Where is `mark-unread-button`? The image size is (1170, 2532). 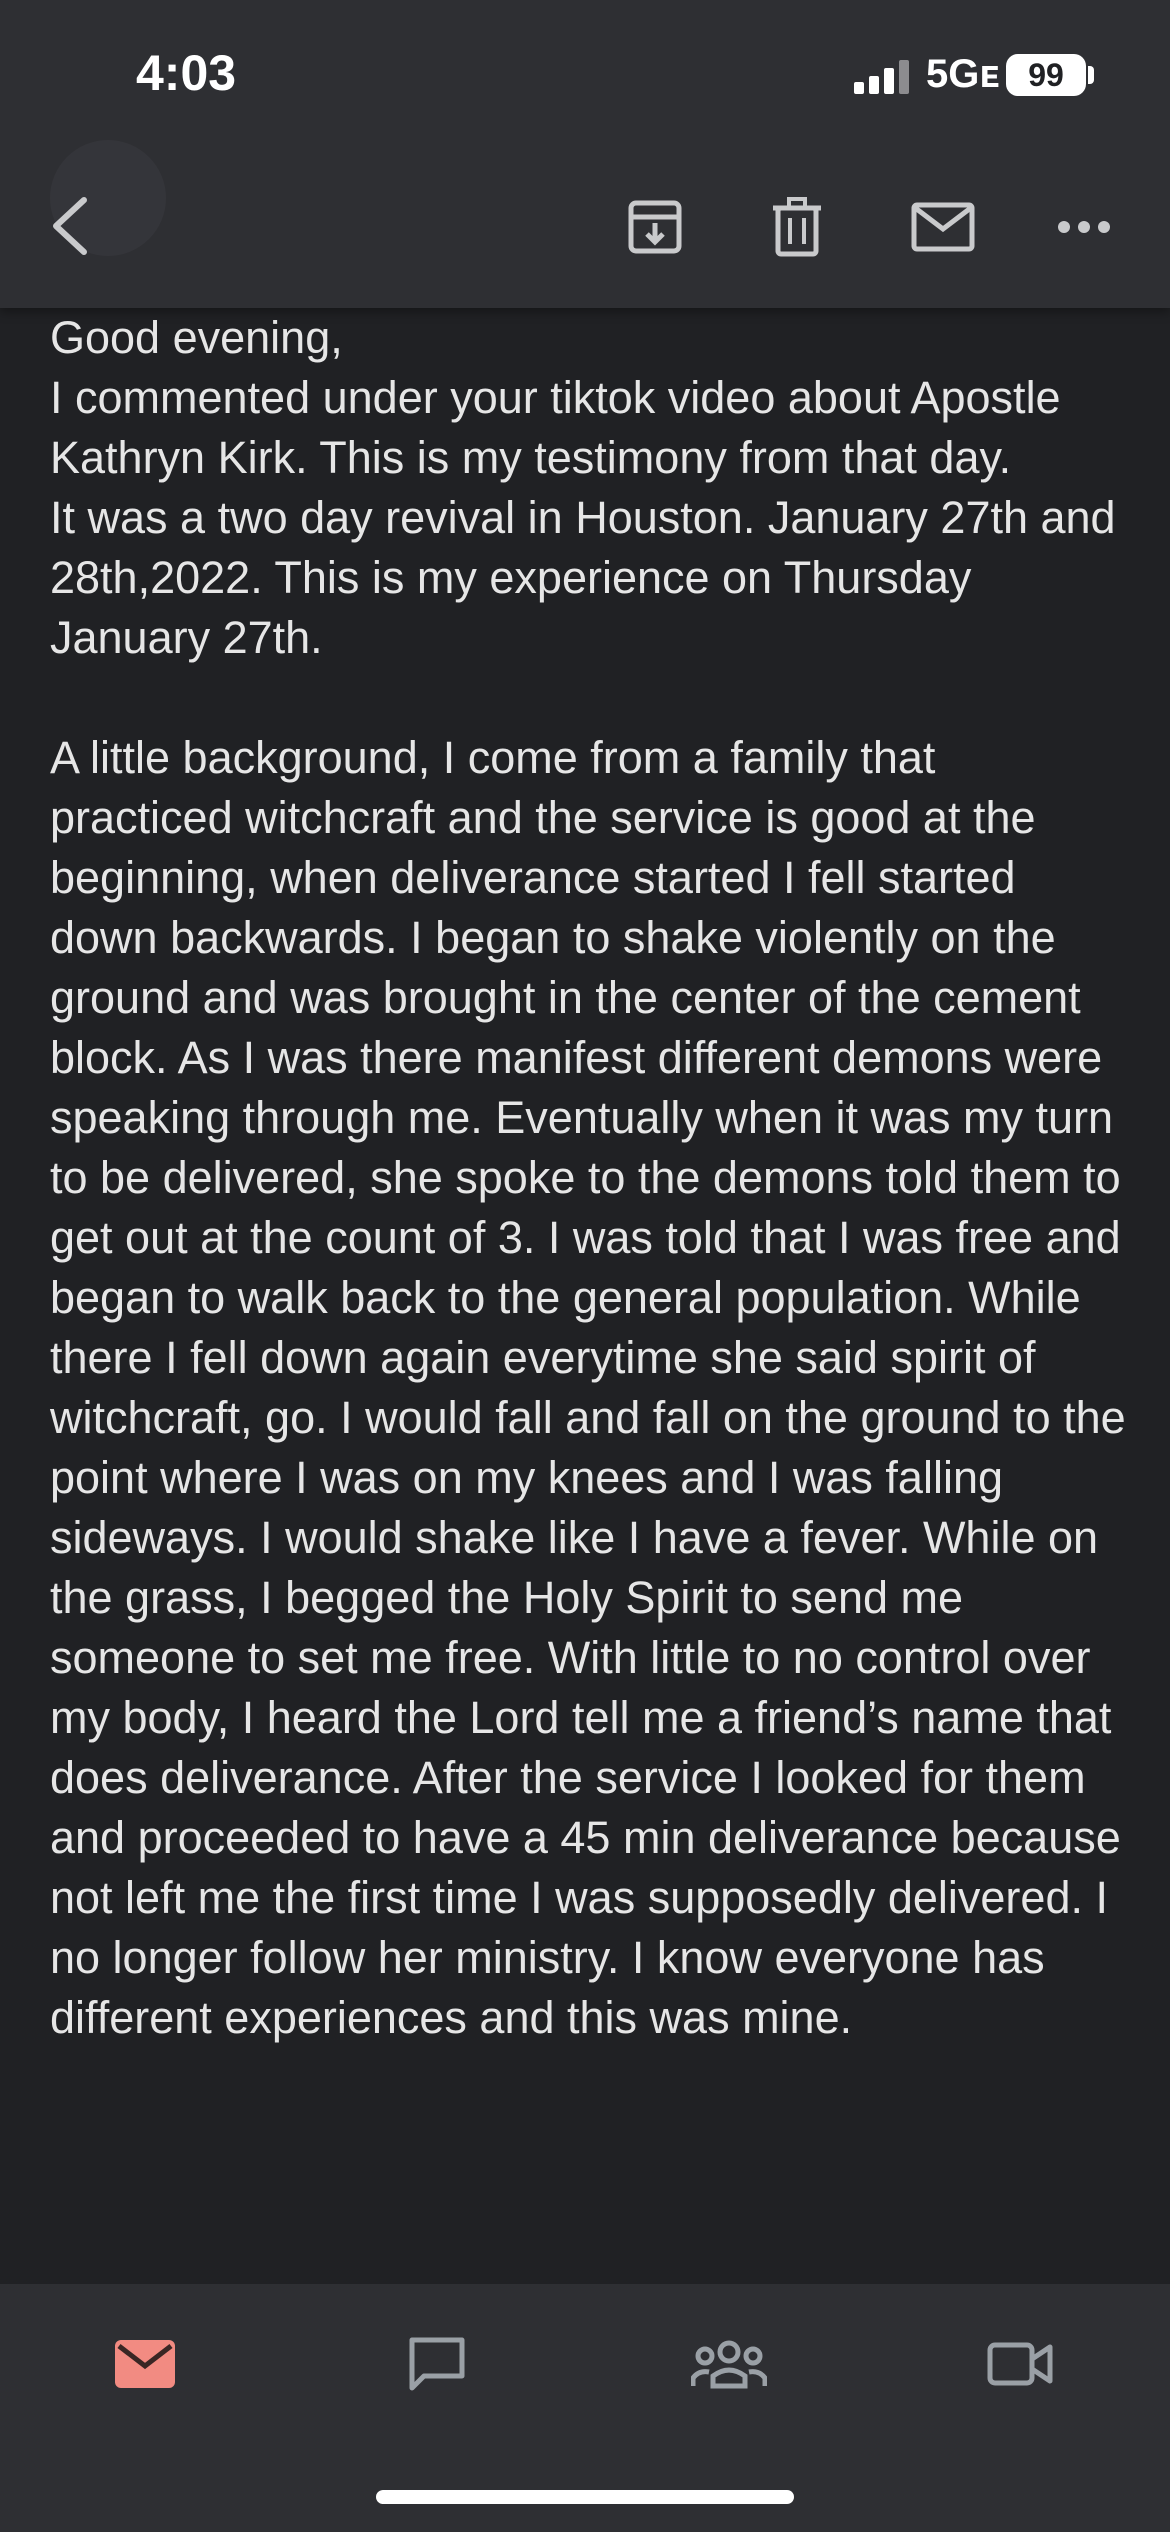 mark-unread-button is located at coordinates (943, 227).